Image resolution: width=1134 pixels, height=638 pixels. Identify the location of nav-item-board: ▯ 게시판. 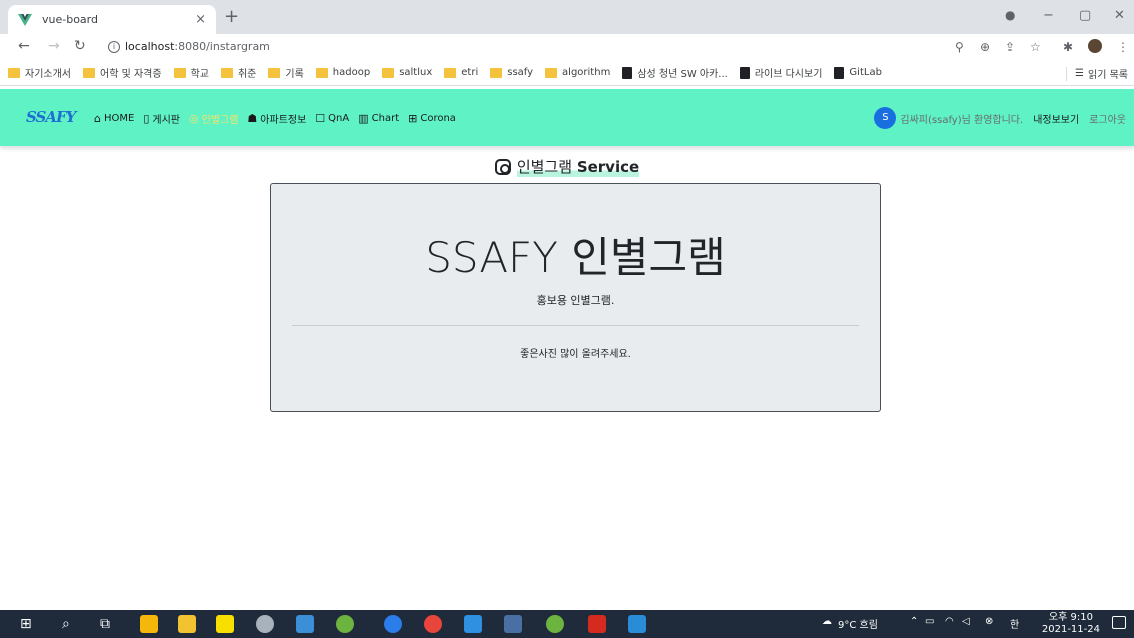
(161, 118).